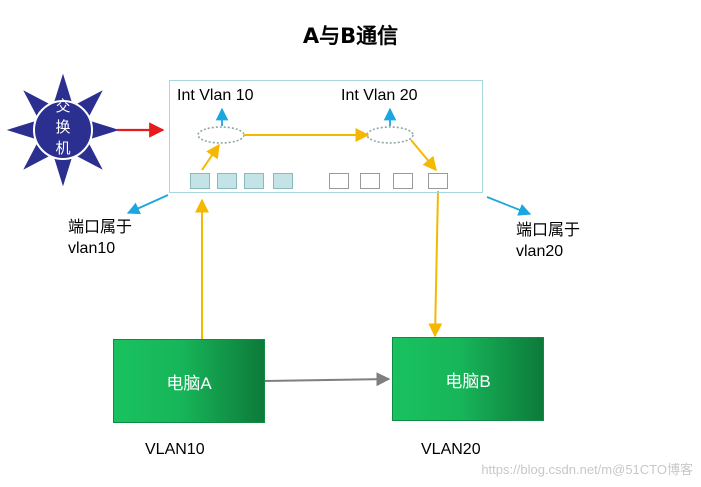  Describe the element at coordinates (100, 238) in the screenshot. I see `left-port-note: 端口属于 vlan10` at that location.